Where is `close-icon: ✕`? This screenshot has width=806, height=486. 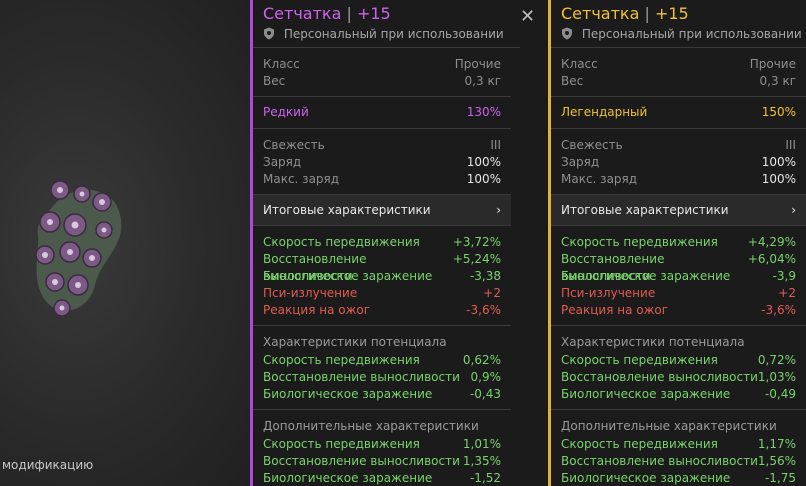
close-icon: ✕ is located at coordinates (527, 16).